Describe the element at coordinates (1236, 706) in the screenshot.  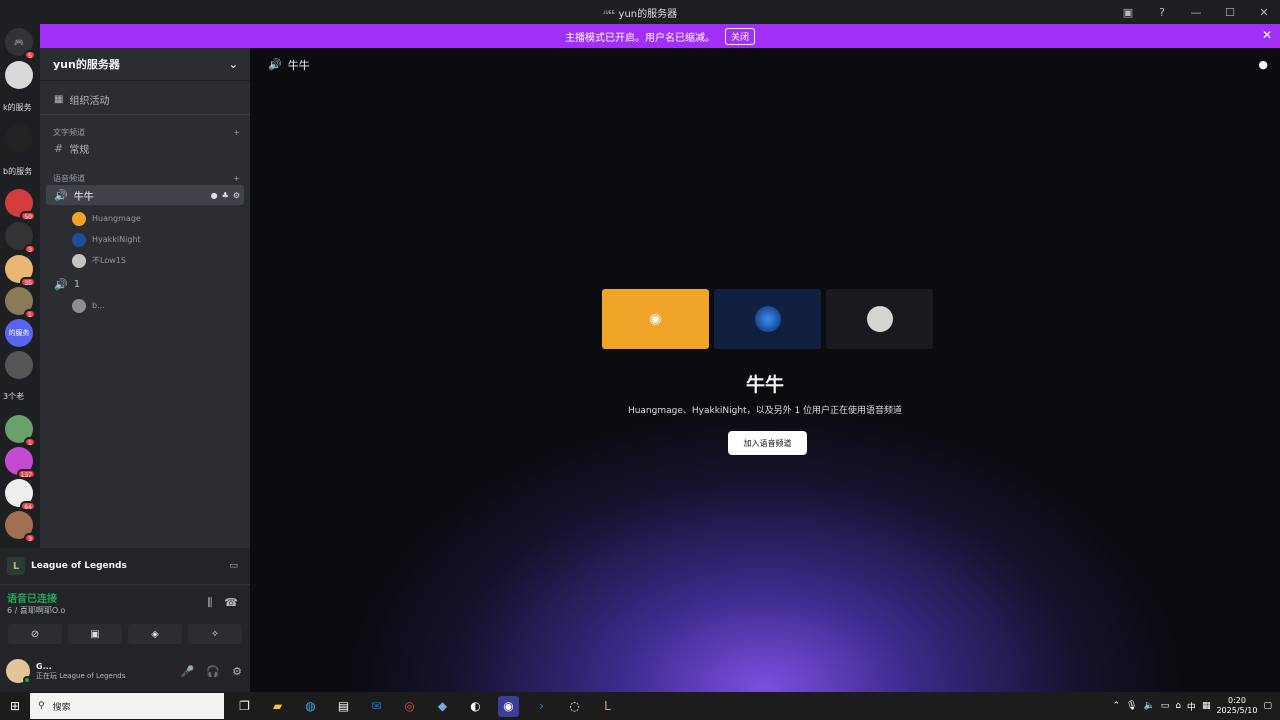
I see `clock: 0:20 2025/5/10` at that location.